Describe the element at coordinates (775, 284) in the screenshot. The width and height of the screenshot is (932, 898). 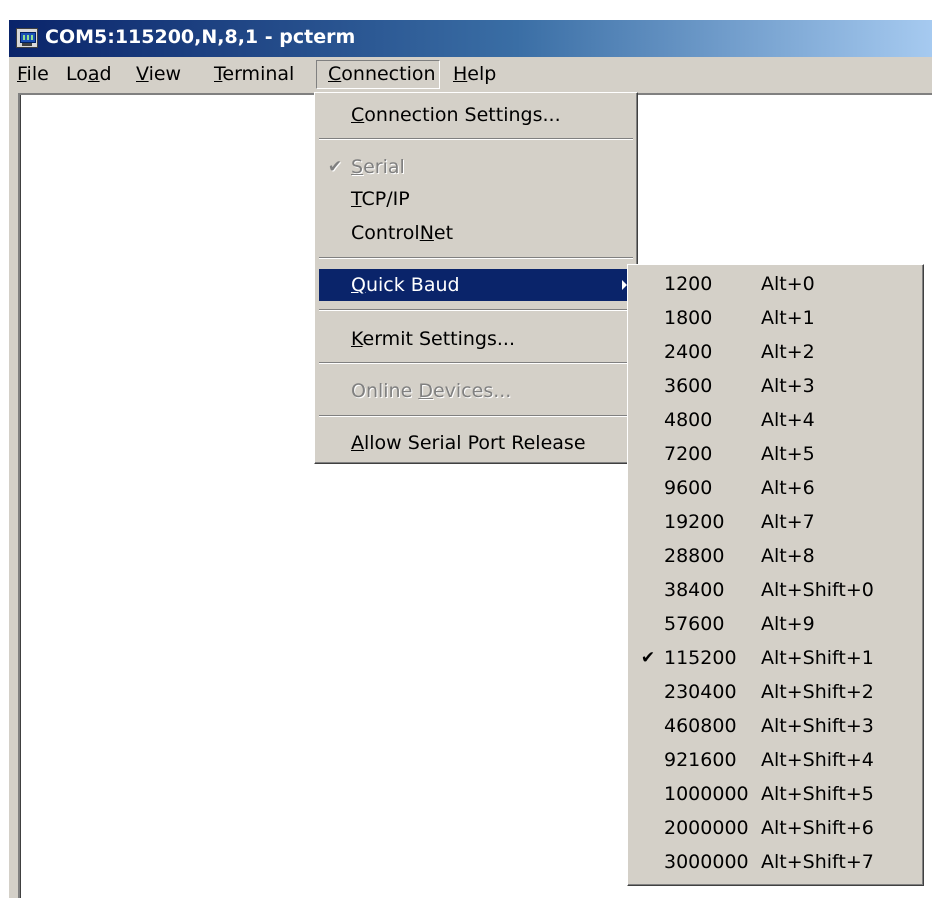
I see `baud-item: 1200 Alt+0` at that location.